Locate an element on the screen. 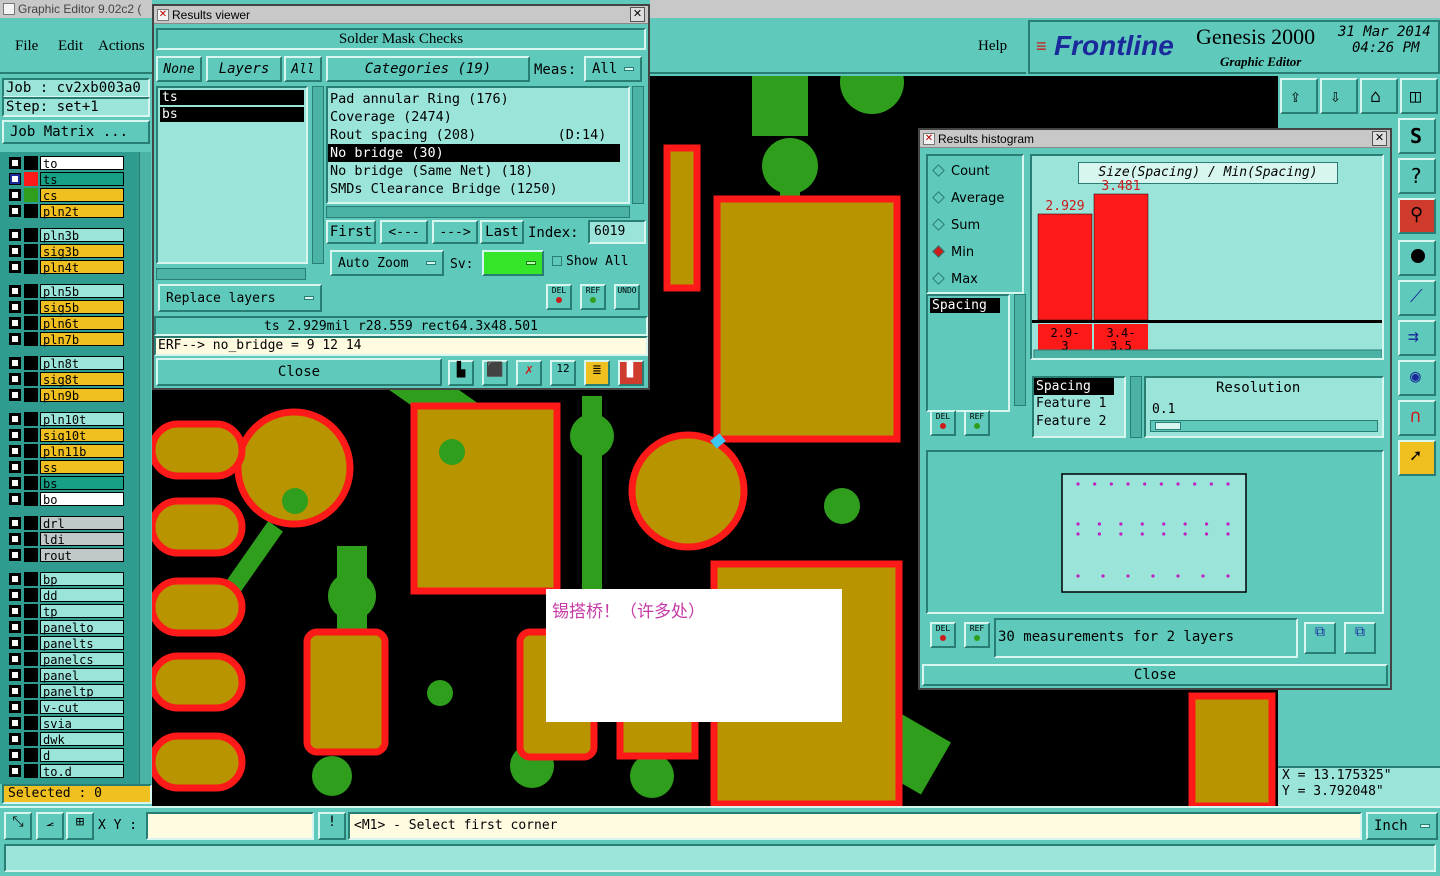 The height and width of the screenshot is (876, 1440). menu-help: Help is located at coordinates (992, 46).